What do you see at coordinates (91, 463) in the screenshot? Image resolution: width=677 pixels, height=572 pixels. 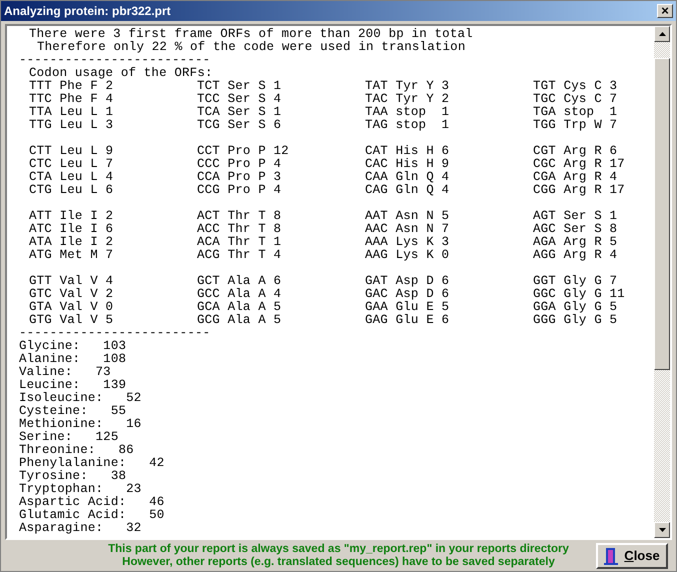 I see `amino-acid-count: Phenylalanine: 42` at bounding box center [91, 463].